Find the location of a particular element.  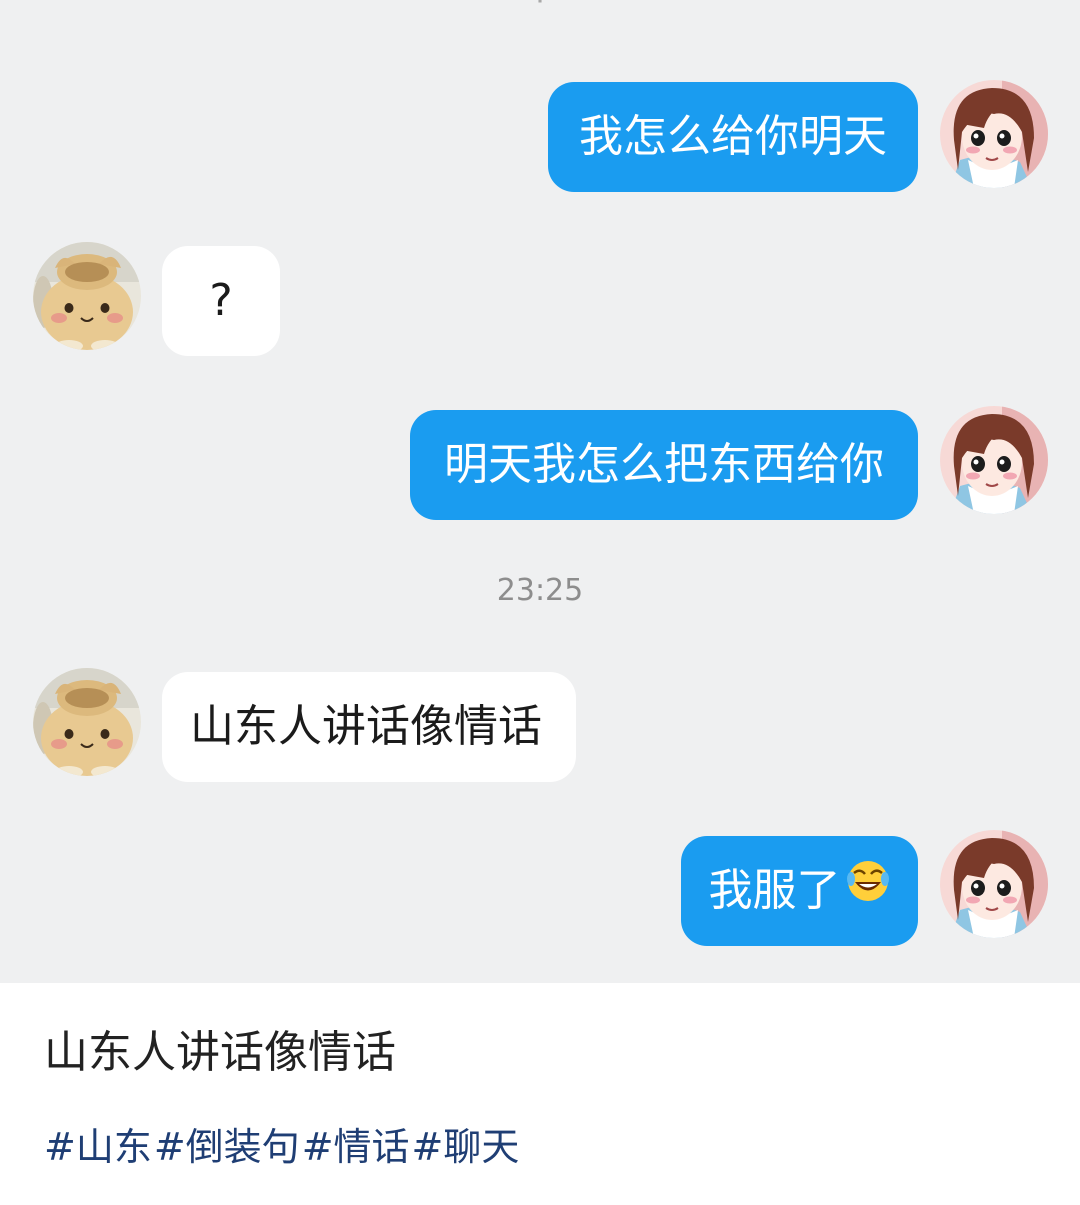

post-title: 山东人讲话像情话 is located at coordinates (220, 1052).